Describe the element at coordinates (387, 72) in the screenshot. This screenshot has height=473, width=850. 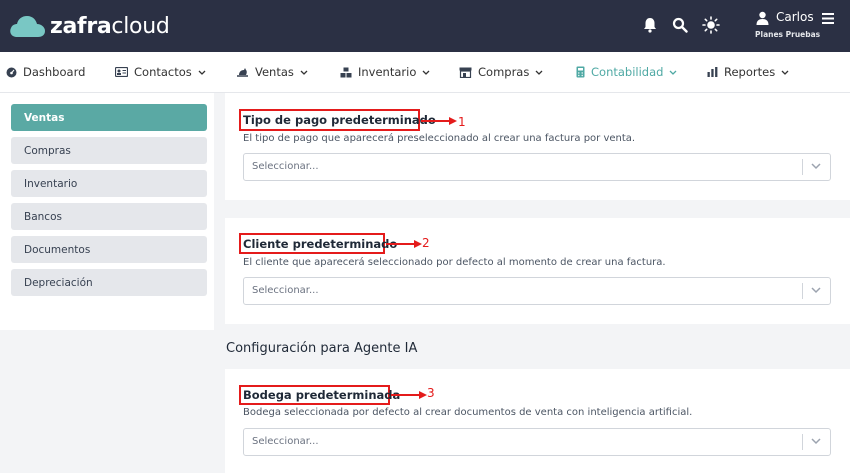
I see `nav-label: Inventario` at that location.